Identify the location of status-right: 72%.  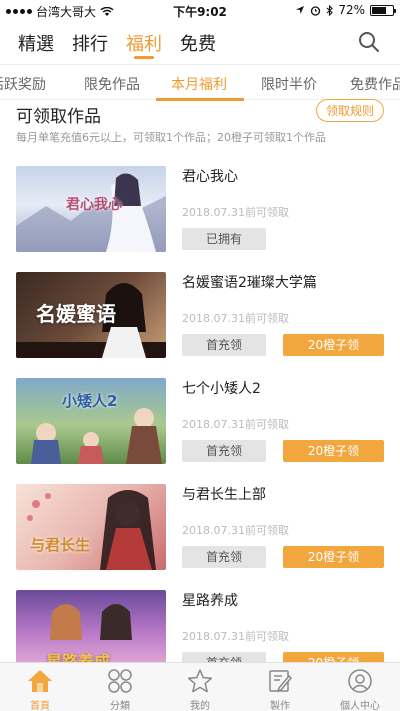
(345, 10).